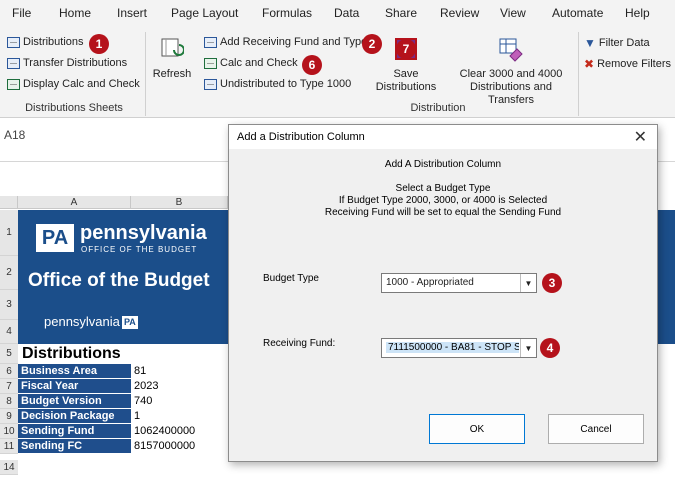 The width and height of the screenshot is (675, 483). I want to click on calc-and-check-button: Calc and Check, so click(251, 63).